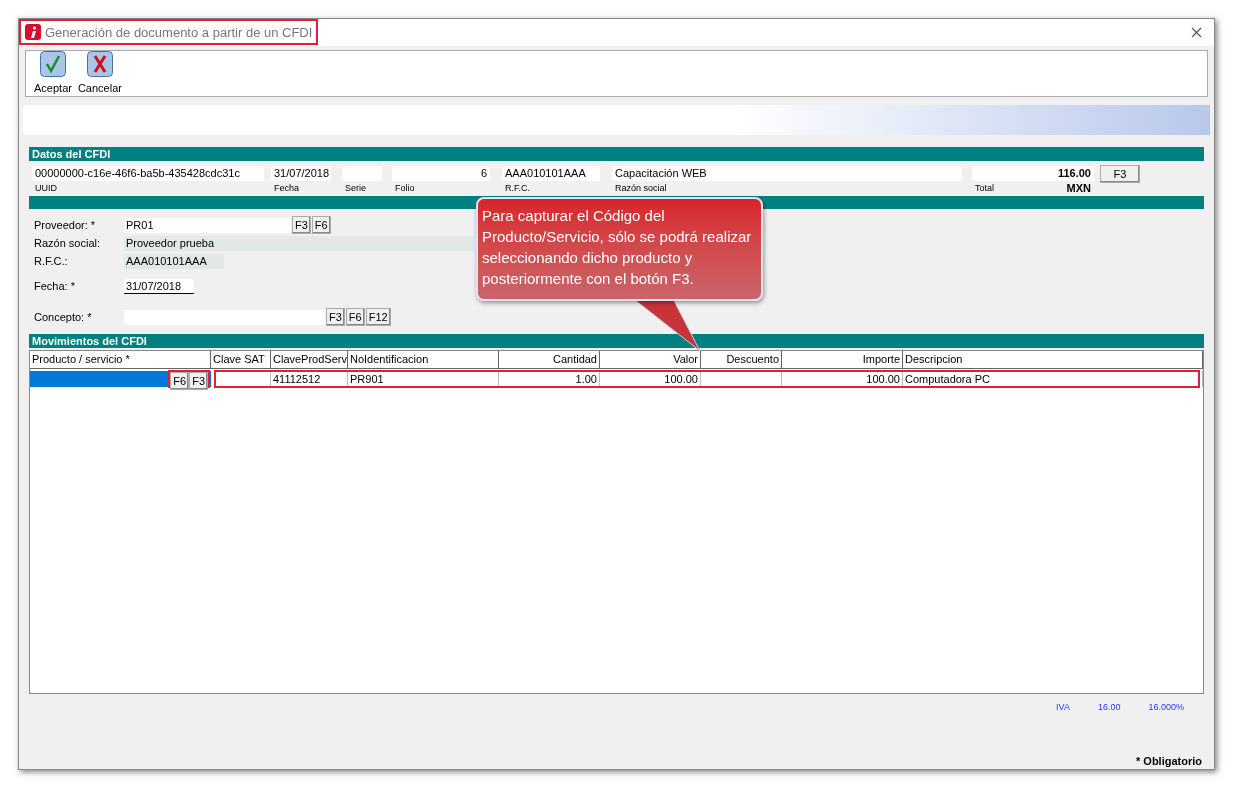 The width and height of the screenshot is (1241, 794). What do you see at coordinates (120, 379) in the screenshot?
I see `selected-cell: F6 F3` at bounding box center [120, 379].